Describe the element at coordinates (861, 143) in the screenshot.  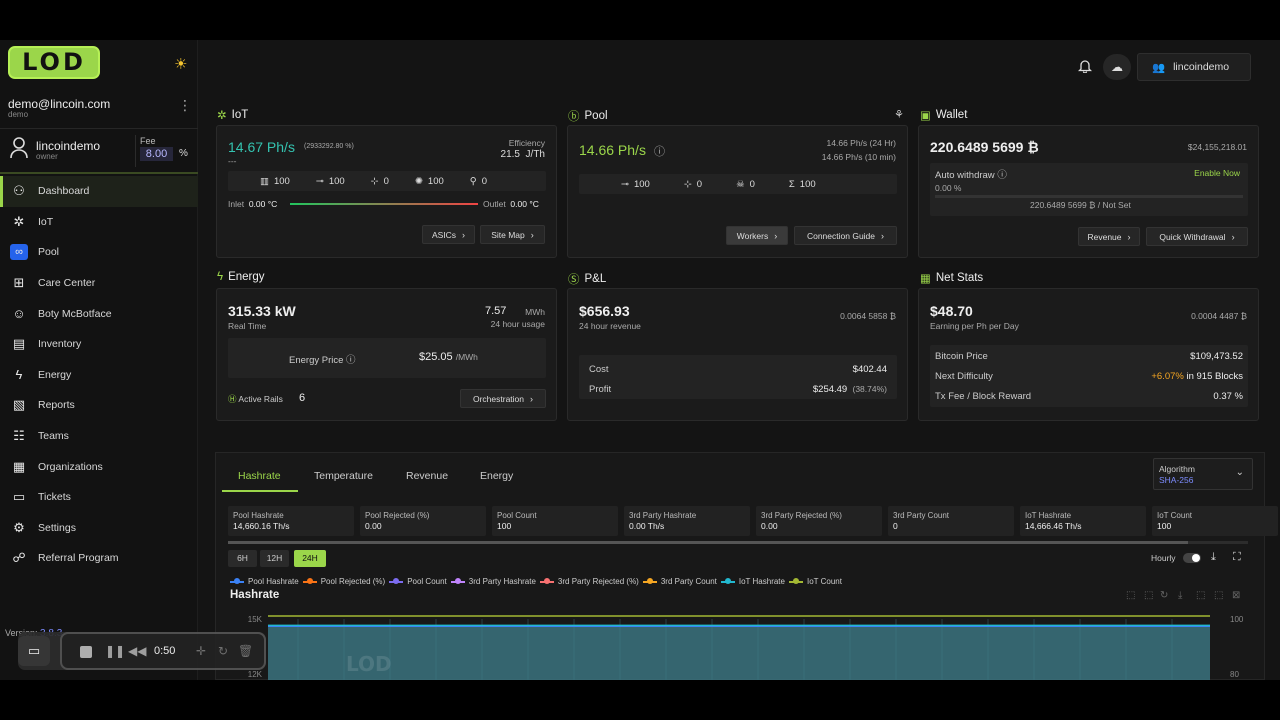
I see `pool-hashrate-24h: 14.66 Ph/s (24 Hr)` at that location.